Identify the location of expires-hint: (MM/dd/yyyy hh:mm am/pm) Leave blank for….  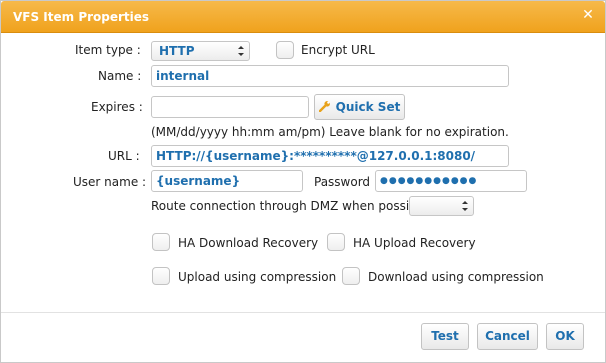
(330, 132).